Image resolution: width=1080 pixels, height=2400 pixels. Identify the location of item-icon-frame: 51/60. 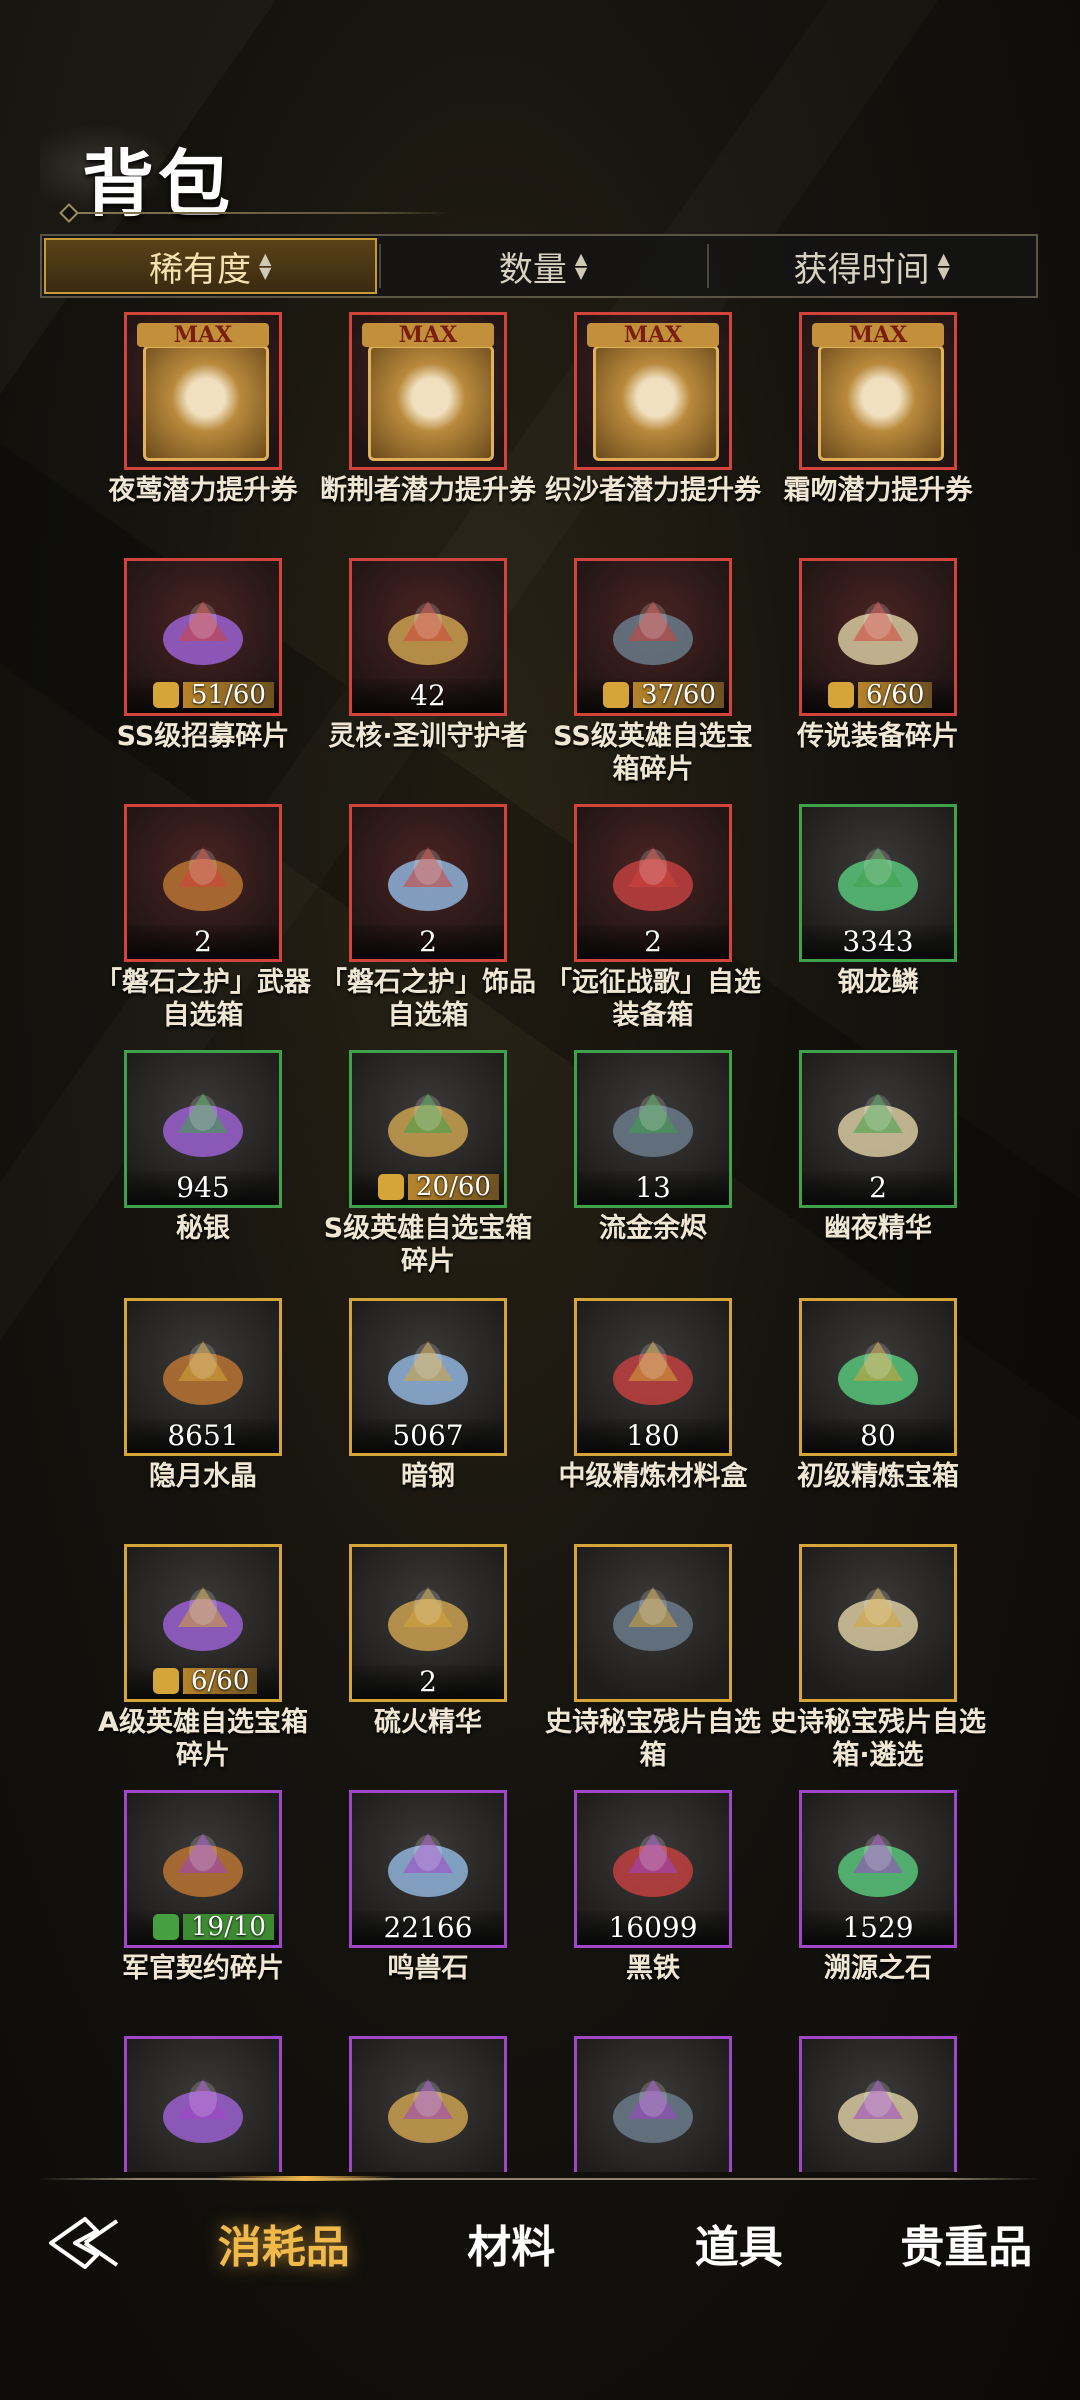
(203, 637).